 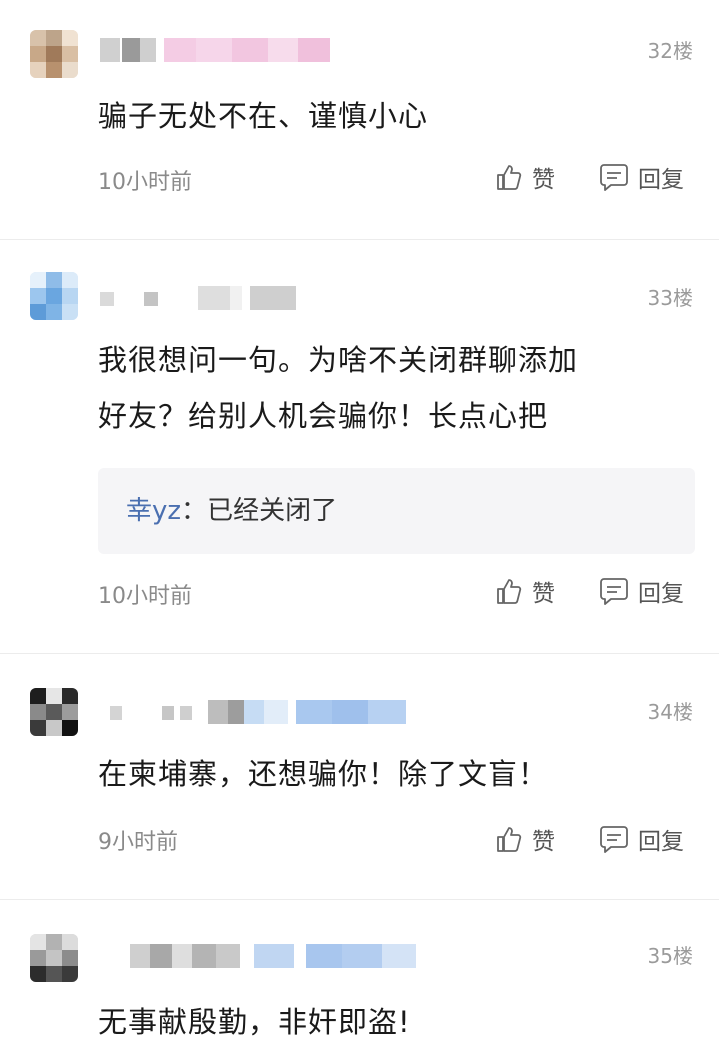 What do you see at coordinates (338, 360) in the screenshot?
I see `comment-line: 我很想问一句。为啥不关闭群聊添加` at bounding box center [338, 360].